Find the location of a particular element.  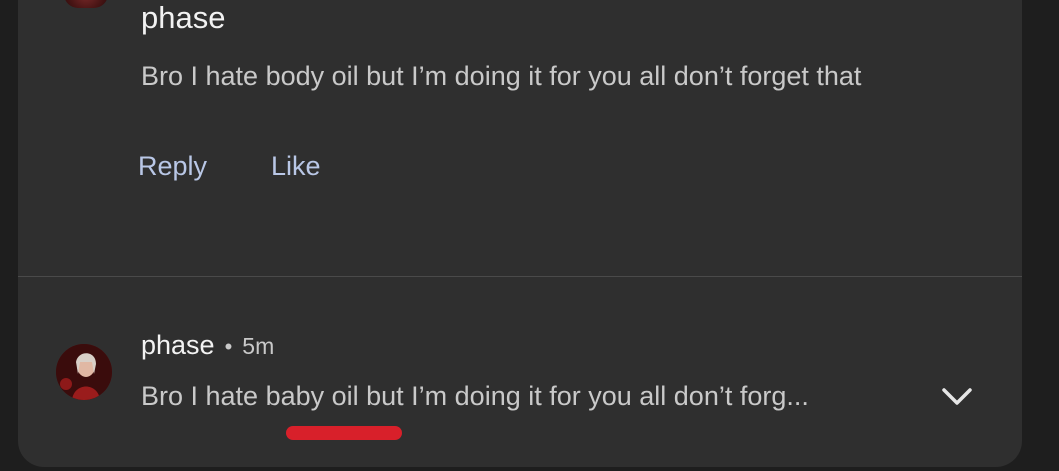

comment-meta: phase • 5m is located at coordinates (207, 346).